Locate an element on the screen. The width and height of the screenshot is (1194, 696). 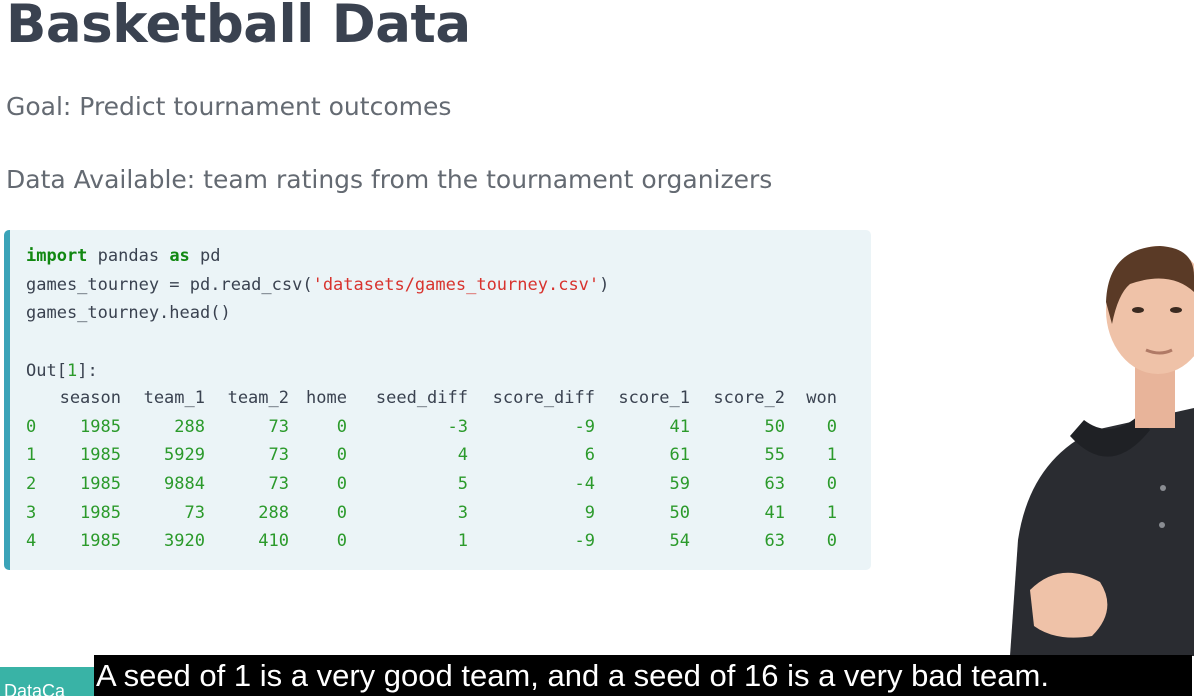
table-row: 3 1985 73 288 0 3 9 50 41 1 is located at coordinates (431, 513).